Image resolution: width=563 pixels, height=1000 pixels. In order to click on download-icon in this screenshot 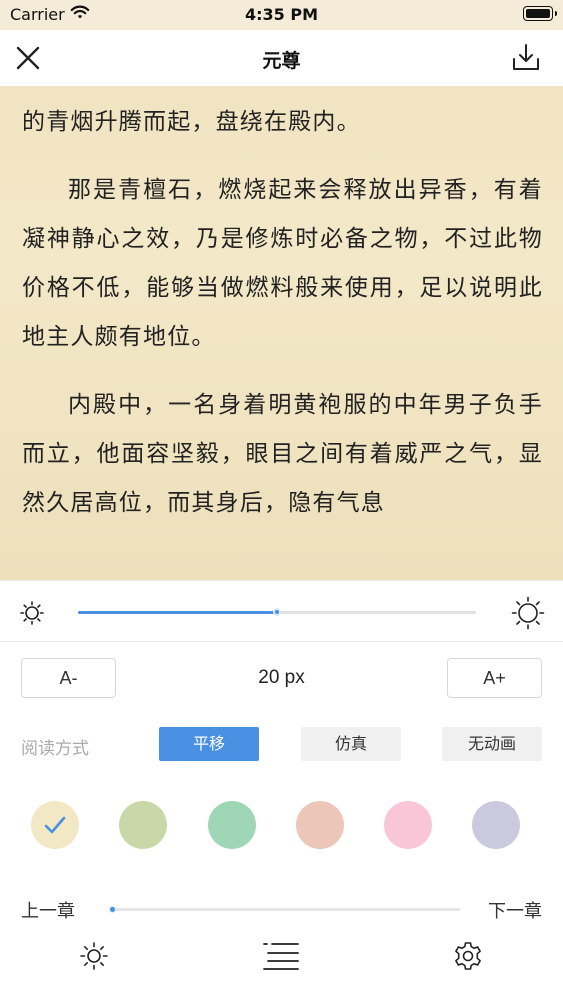, I will do `click(526, 57)`.